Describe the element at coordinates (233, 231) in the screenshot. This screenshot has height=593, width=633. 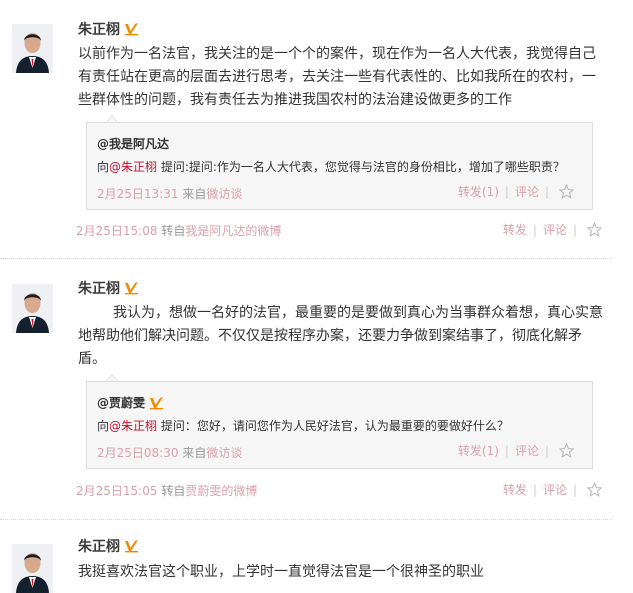
I see `post-source-link: 我是阿凡达的微博` at that location.